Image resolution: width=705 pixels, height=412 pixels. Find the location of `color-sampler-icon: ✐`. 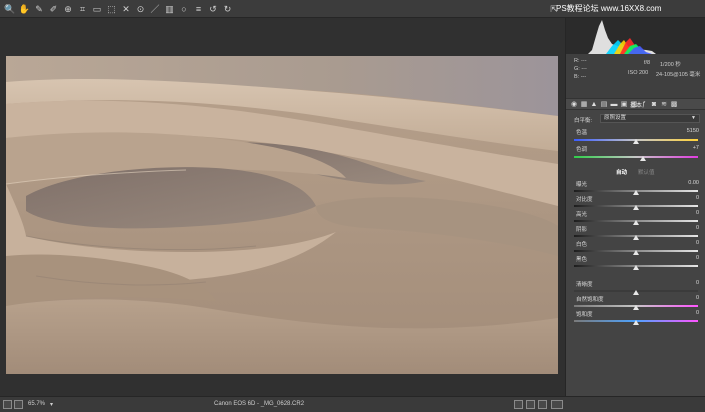

color-sampler-icon: ✐ is located at coordinates (54, 9).